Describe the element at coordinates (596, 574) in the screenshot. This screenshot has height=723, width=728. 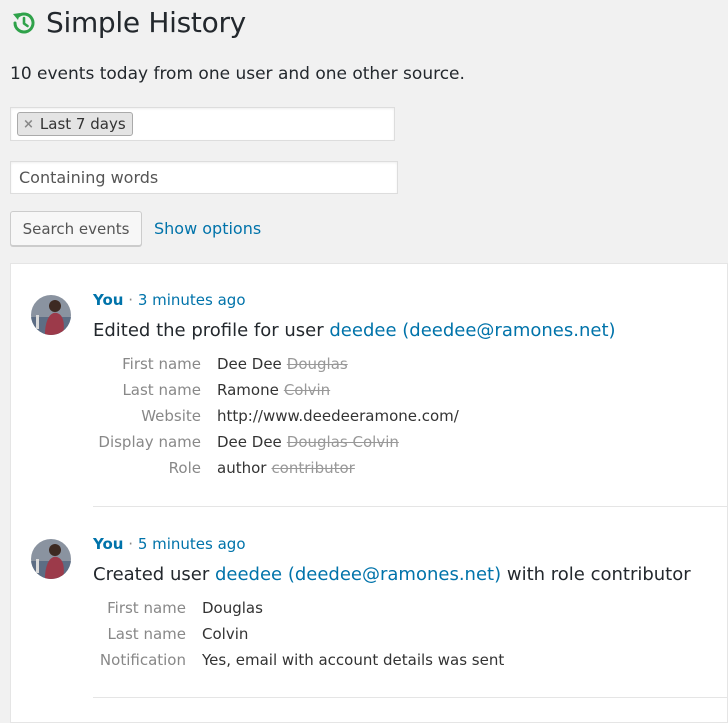
I see `event-action-suffix: with role contributor` at that location.